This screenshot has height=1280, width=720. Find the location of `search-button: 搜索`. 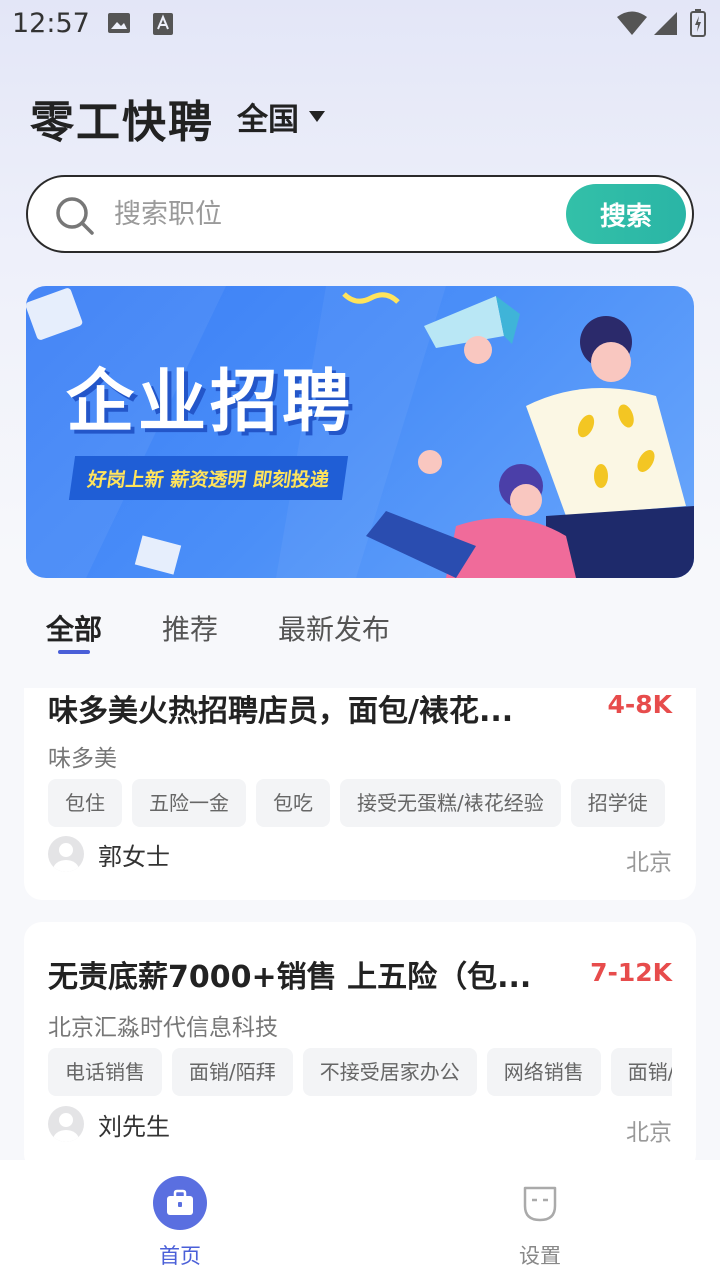

search-button: 搜索 is located at coordinates (626, 214).